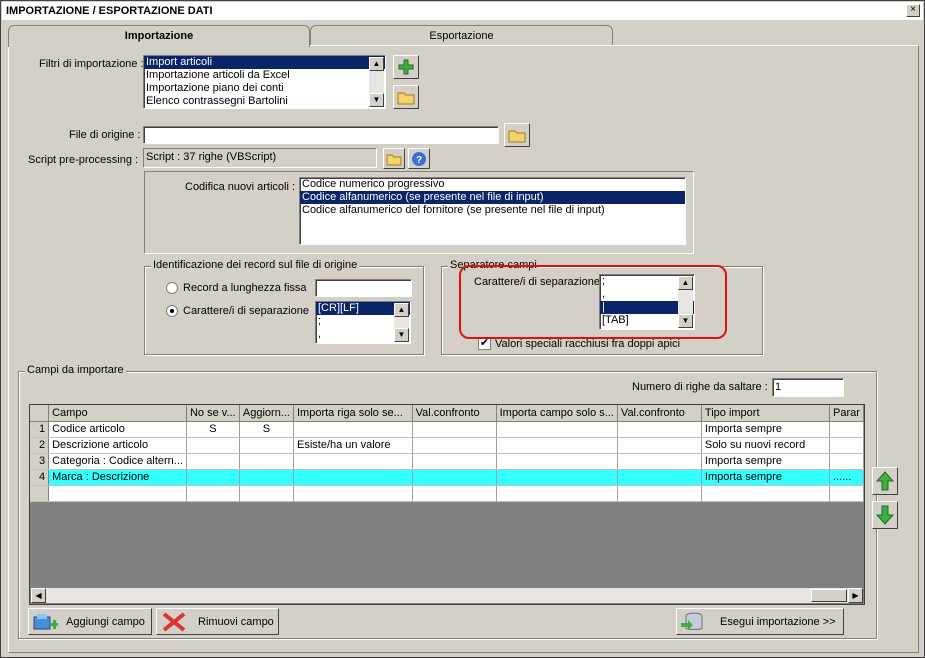 Image resolution: width=925 pixels, height=658 pixels. Describe the element at coordinates (353, 445) in the screenshot. I see `table-cell: Esiste/ha un valore` at that location.